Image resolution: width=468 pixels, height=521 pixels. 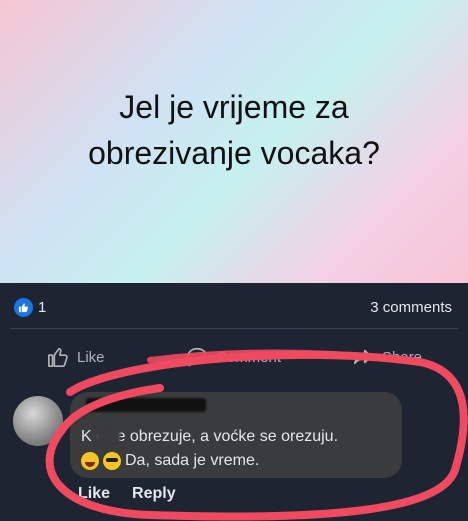 I want to click on like-button-label: Like, so click(x=91, y=357).